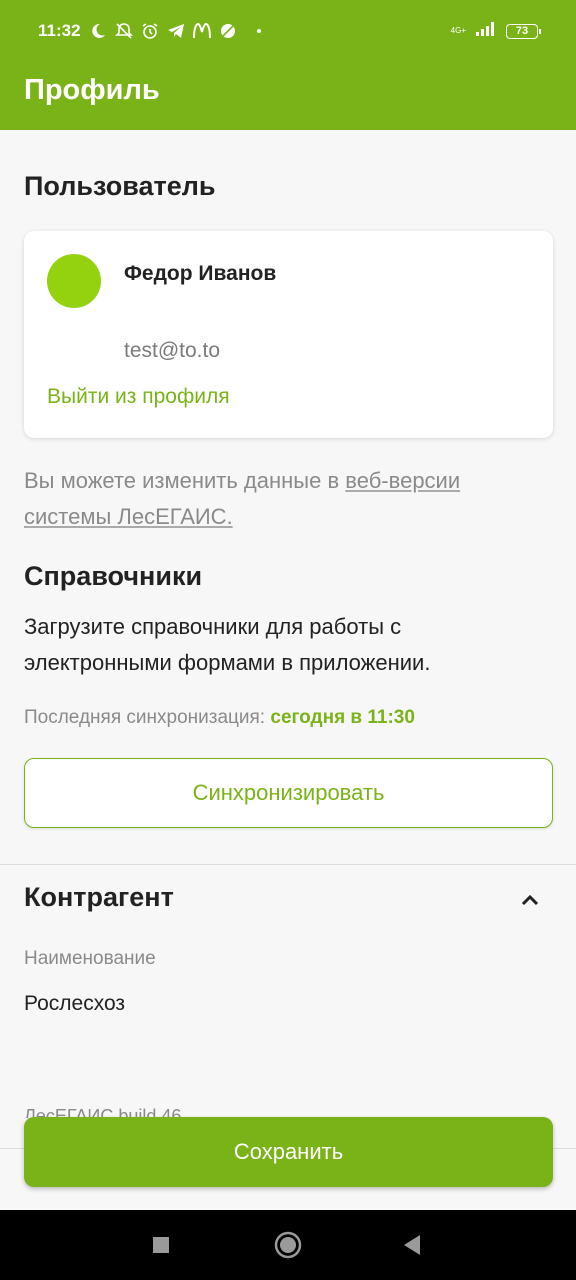 The width and height of the screenshot is (576, 1280). I want to click on last-sync-value: сегодня в 11:30, so click(342, 717).